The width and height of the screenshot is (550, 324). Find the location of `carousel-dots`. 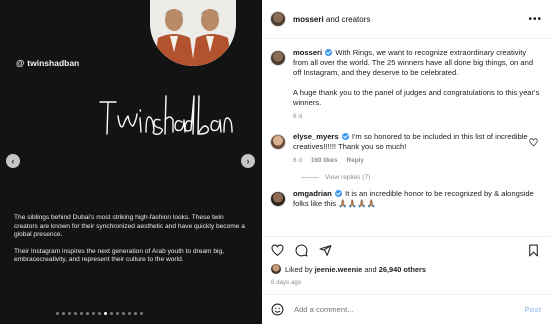

carousel-dots is located at coordinates (99, 313).